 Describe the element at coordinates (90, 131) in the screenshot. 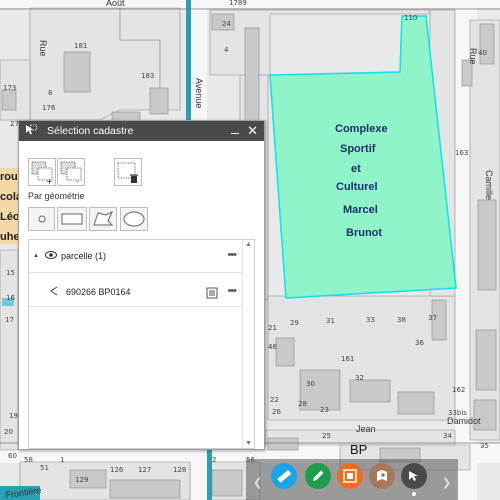

I see `panel-title: Sélection cadastre` at that location.